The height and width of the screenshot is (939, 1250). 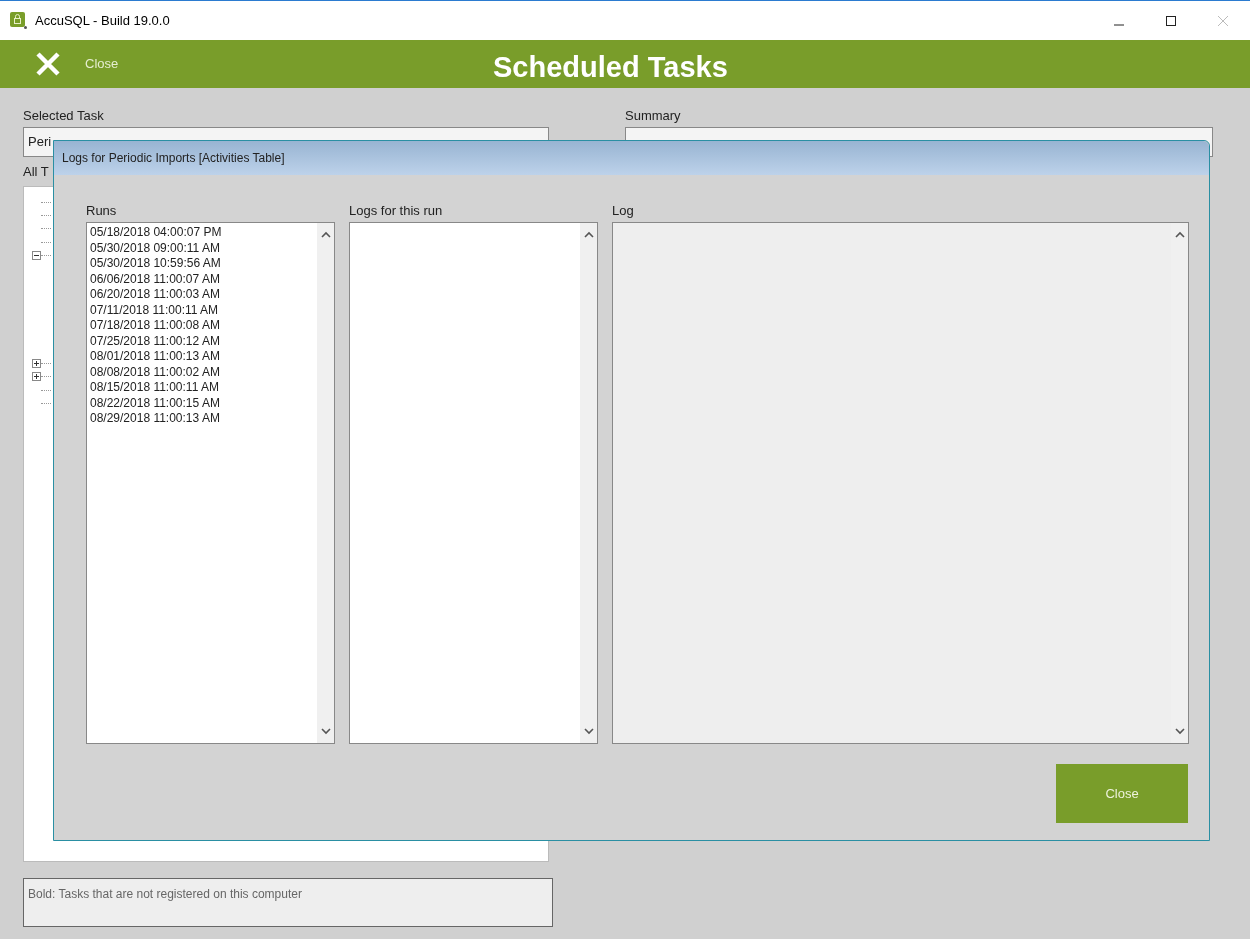 What do you see at coordinates (102, 210) in the screenshot?
I see `runs-label: Runs` at bounding box center [102, 210].